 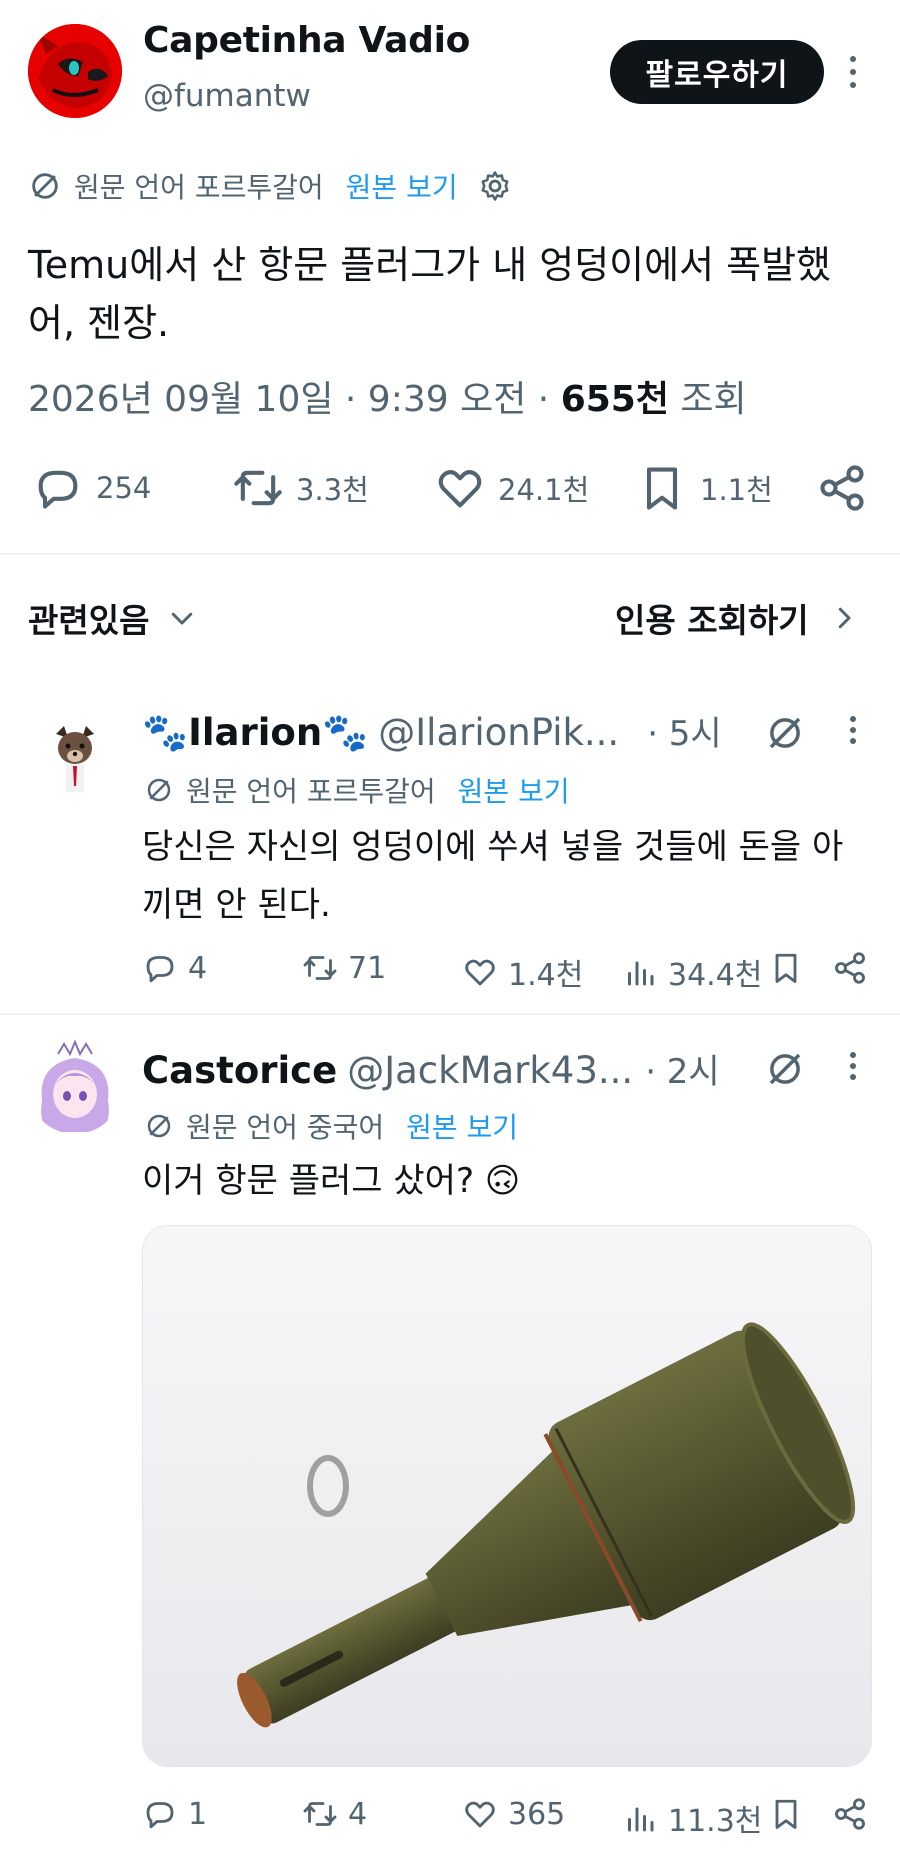 I want to click on reply-time: · 5시, so click(x=684, y=730).